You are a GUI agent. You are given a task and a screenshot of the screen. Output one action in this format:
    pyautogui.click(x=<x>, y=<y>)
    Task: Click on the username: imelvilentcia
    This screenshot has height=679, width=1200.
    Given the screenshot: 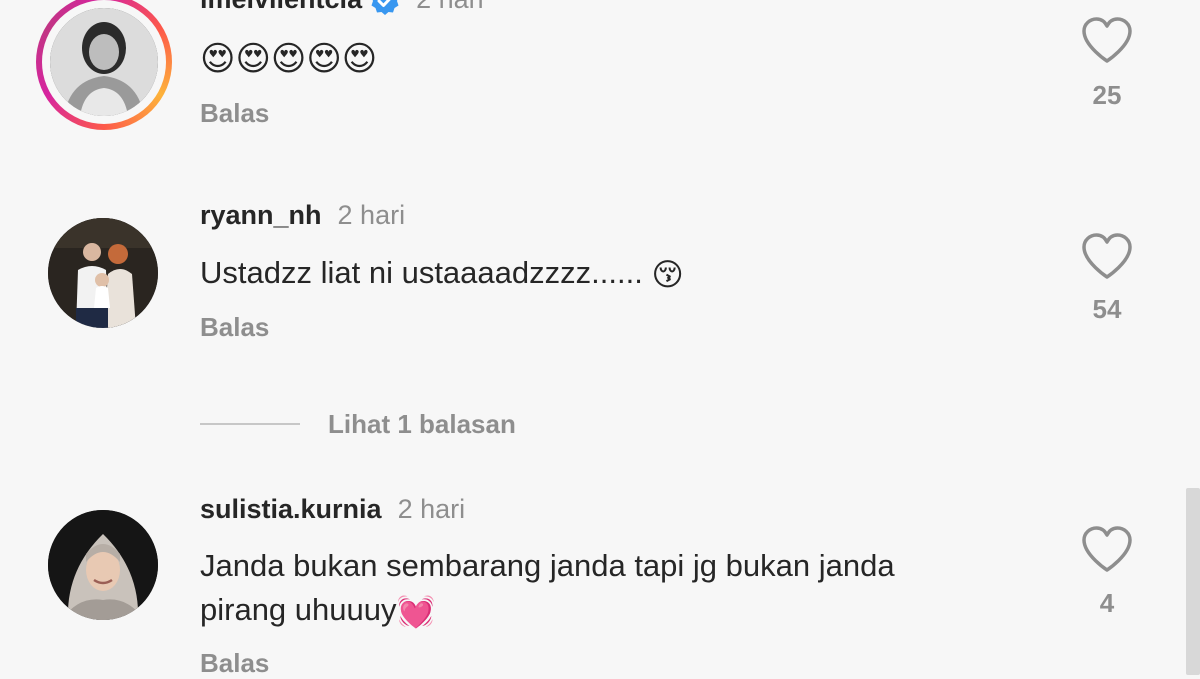 What is the action you would take?
    pyautogui.click(x=281, y=7)
    